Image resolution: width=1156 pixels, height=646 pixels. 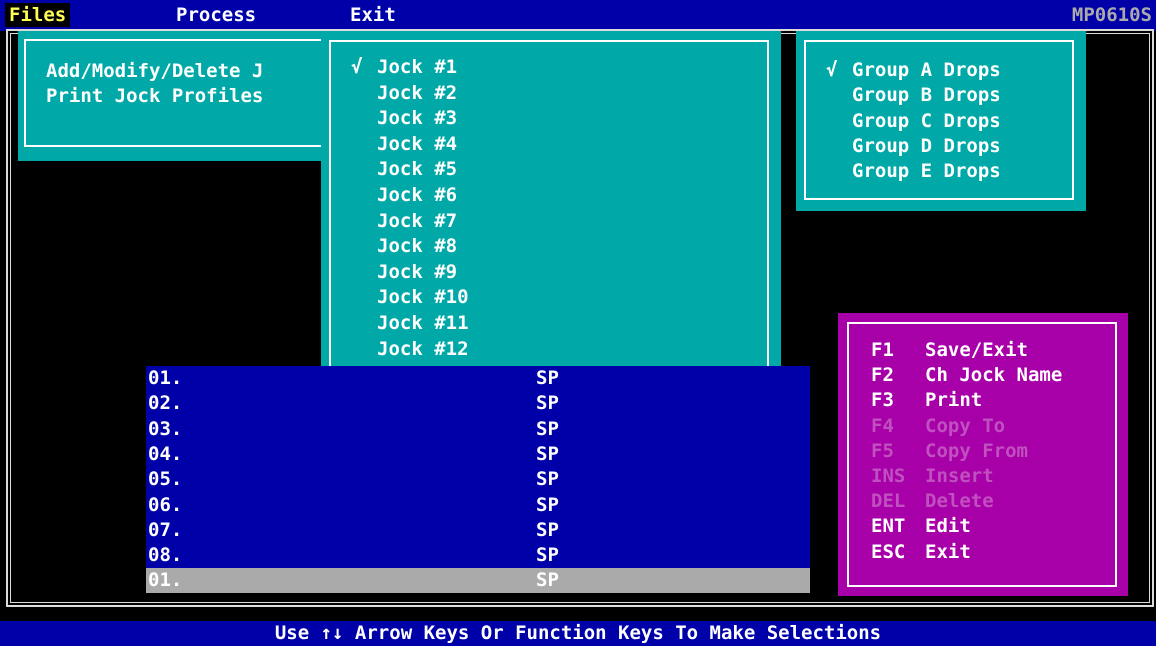 What do you see at coordinates (926, 95) in the screenshot?
I see `menu-item-group: Group B Drops` at bounding box center [926, 95].